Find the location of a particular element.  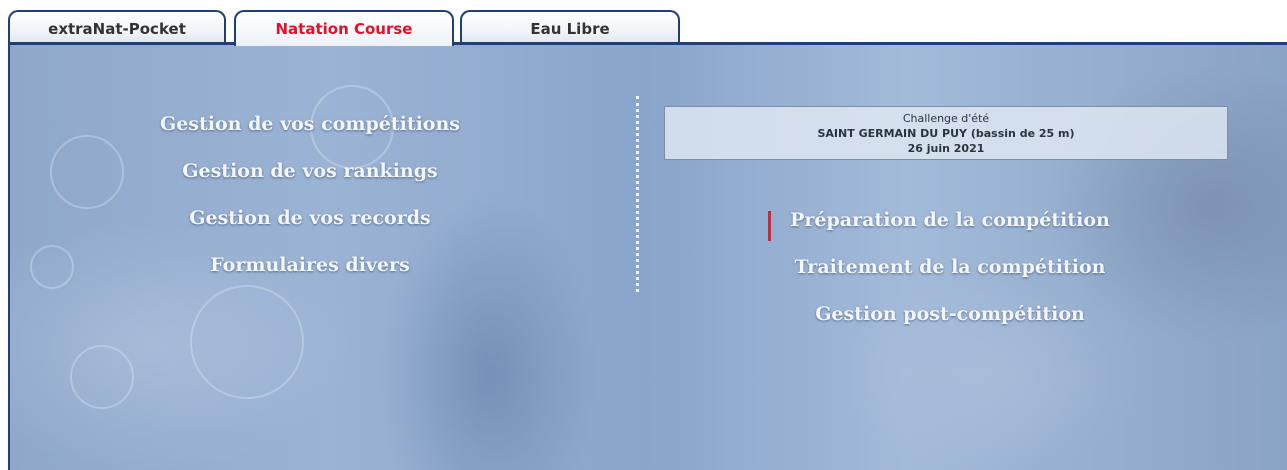

tab-extranat-pocket: extraNat-Pocket is located at coordinates (117, 27).